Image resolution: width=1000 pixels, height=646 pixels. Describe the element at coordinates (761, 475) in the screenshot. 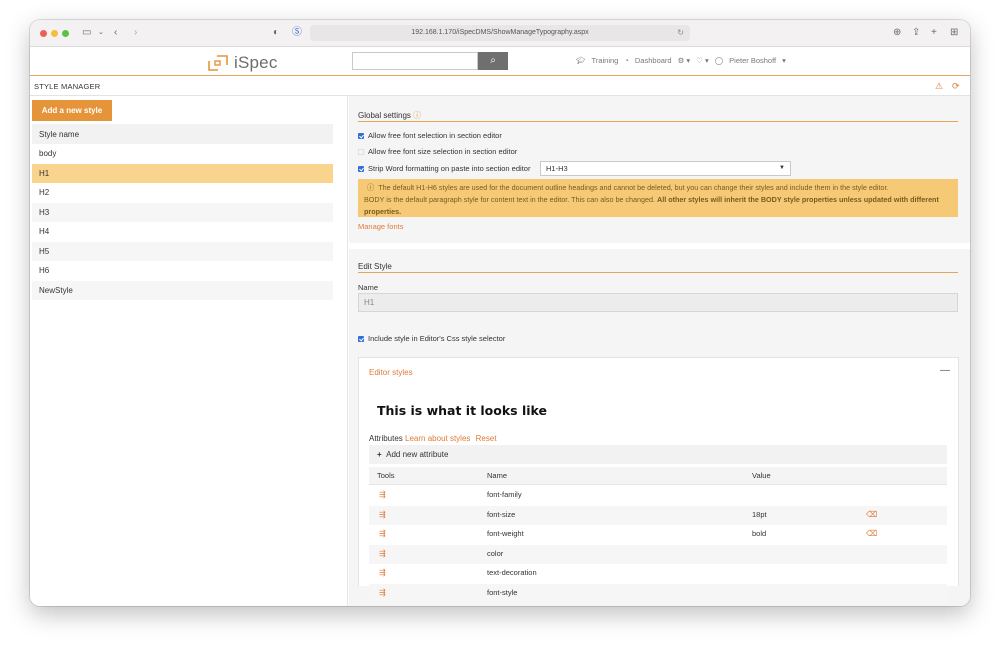

I see `col-value: Value` at that location.